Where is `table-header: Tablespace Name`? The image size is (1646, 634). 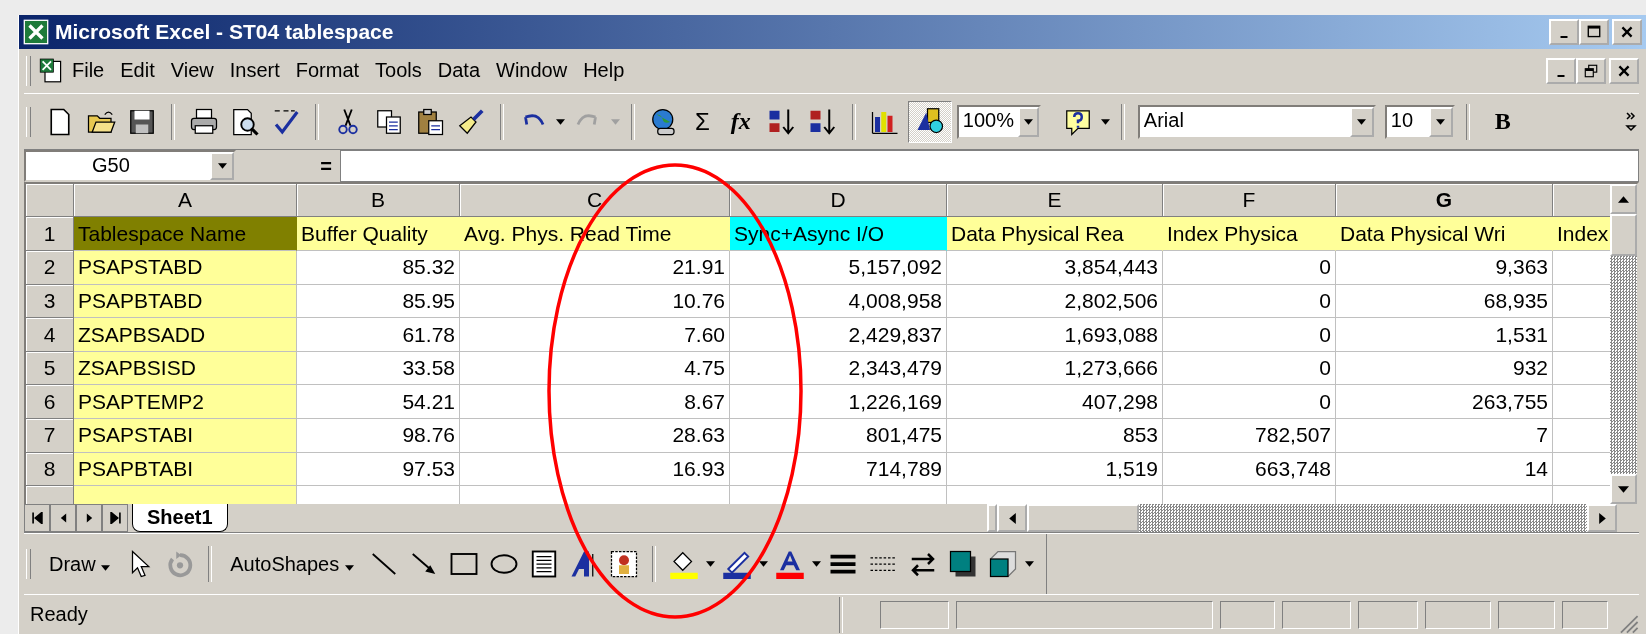
table-header: Tablespace Name is located at coordinates (185, 234).